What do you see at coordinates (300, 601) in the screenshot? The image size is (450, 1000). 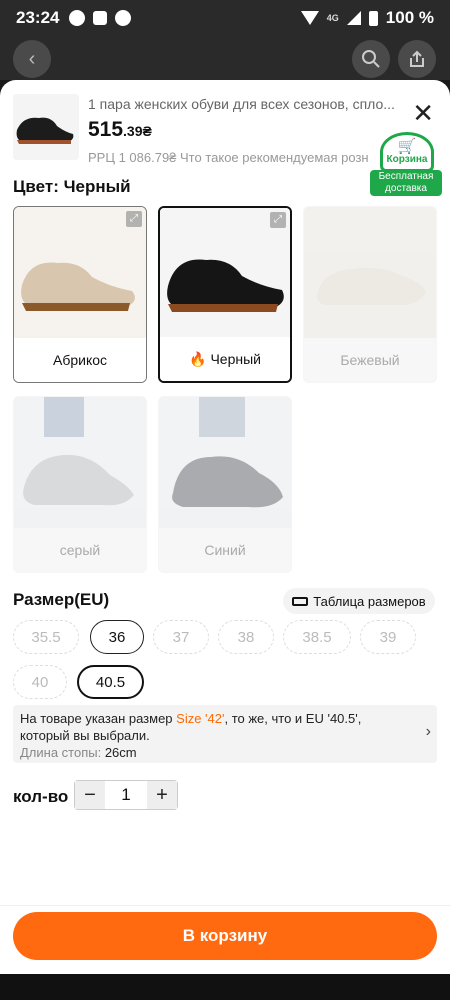 I see `ruler-icon` at bounding box center [300, 601].